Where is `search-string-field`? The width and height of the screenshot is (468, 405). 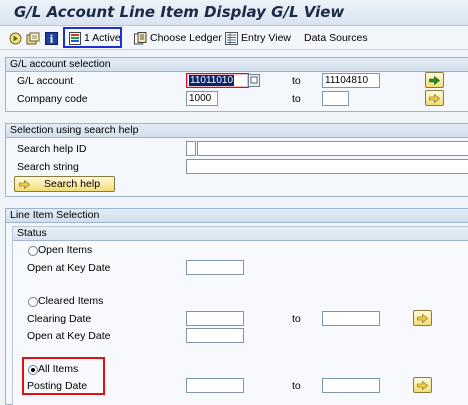
search-string-field is located at coordinates (327, 166).